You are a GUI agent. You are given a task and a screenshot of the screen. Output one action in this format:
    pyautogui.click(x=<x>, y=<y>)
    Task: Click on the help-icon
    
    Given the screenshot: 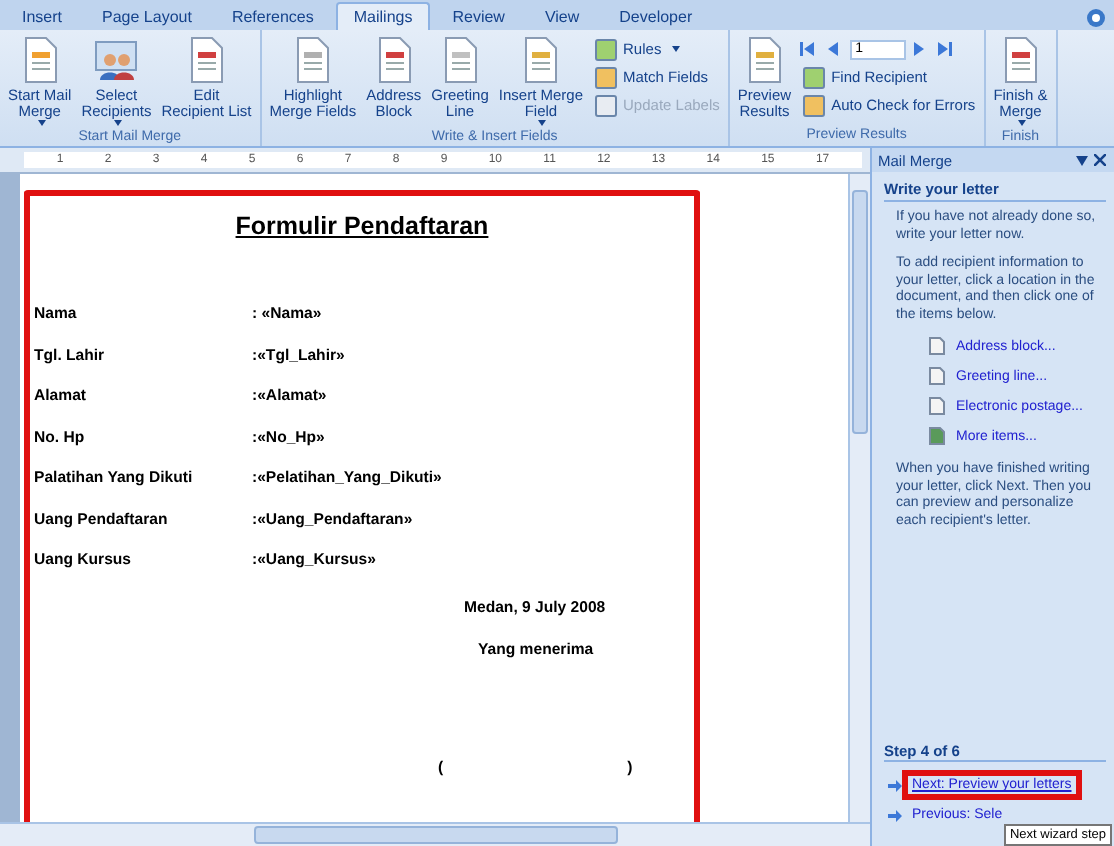 What is the action you would take?
    pyautogui.click(x=1096, y=18)
    